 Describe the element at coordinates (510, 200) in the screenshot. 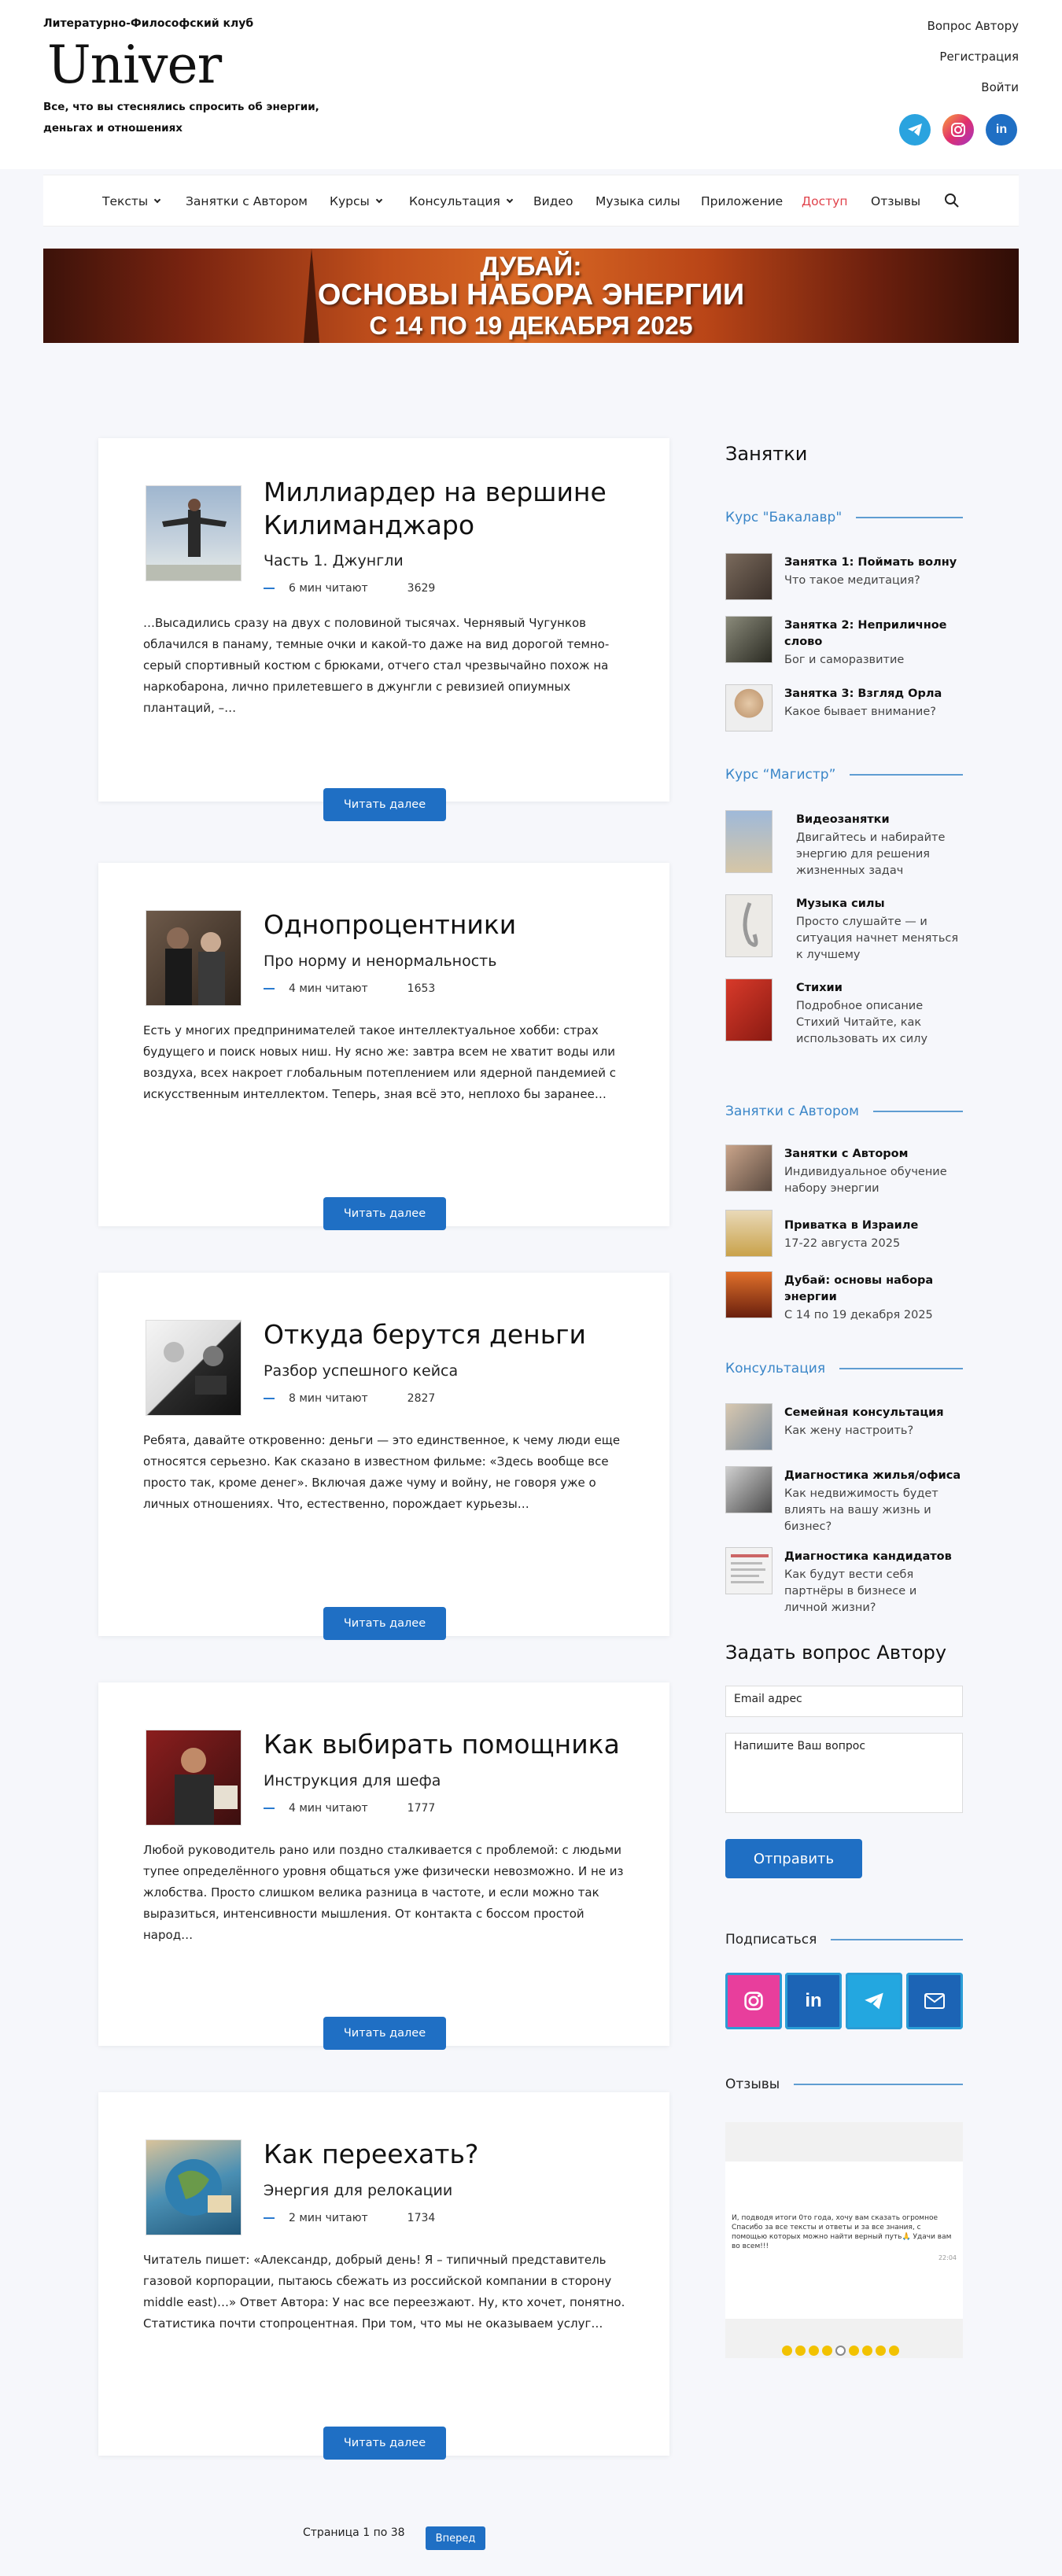

I see `chevron-down-icon` at that location.